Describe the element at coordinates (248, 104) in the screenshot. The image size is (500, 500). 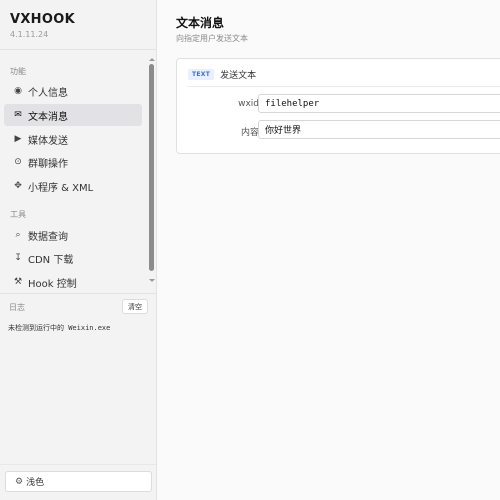
I see `wxid-label: wxid` at that location.